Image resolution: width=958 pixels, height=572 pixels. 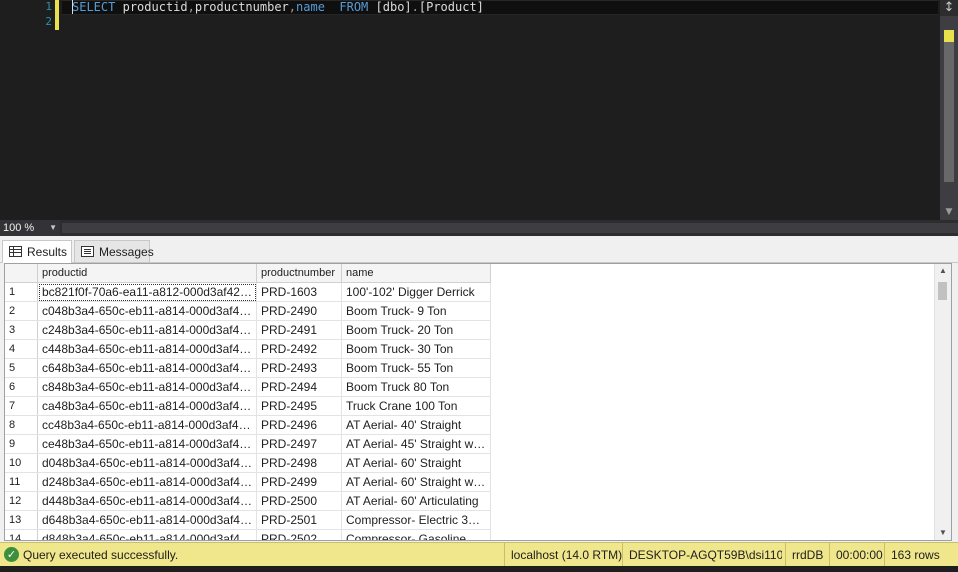 I want to click on cell-productid: bc821f0f-70a6-ea11-a812-000d3af427b4, so click(x=147, y=292).